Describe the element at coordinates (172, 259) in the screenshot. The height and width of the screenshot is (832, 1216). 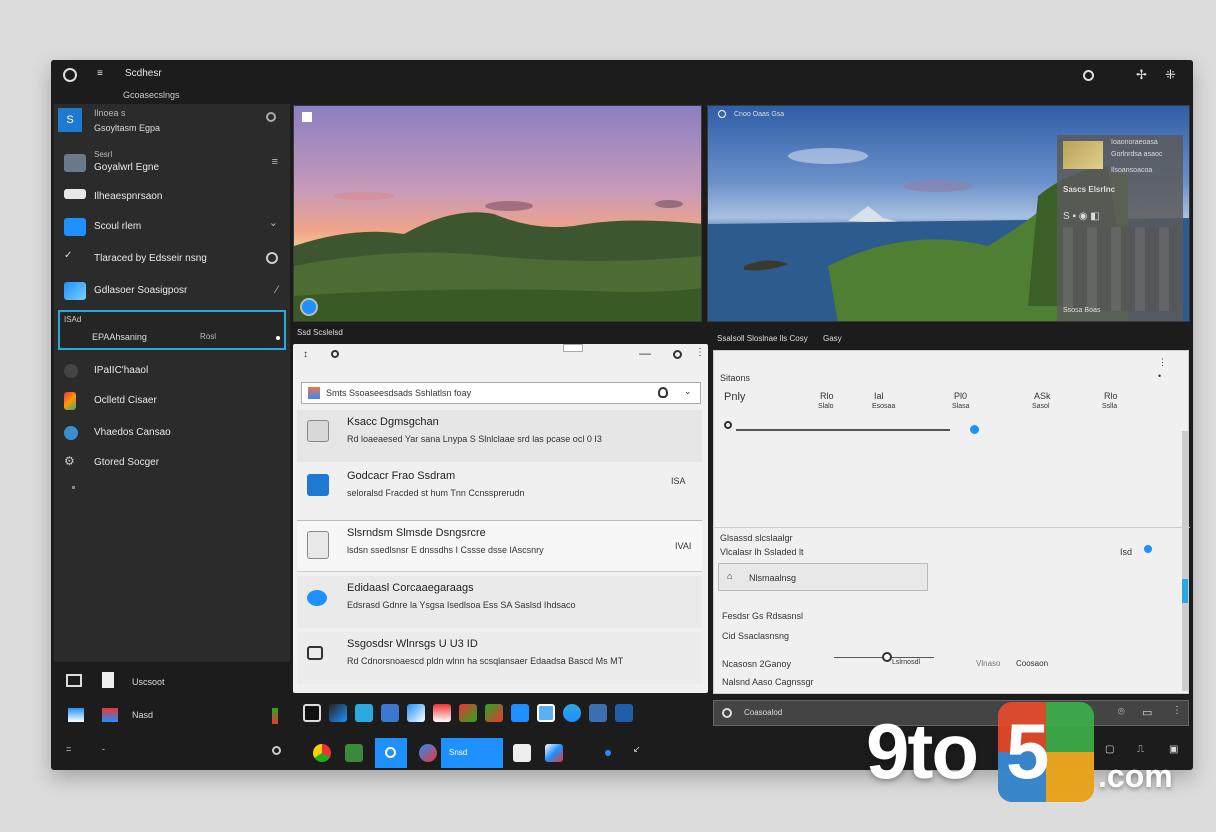
I see `sidebar-item-tlaraced: ✓ Tlaraced by Edsseir nsng` at that location.